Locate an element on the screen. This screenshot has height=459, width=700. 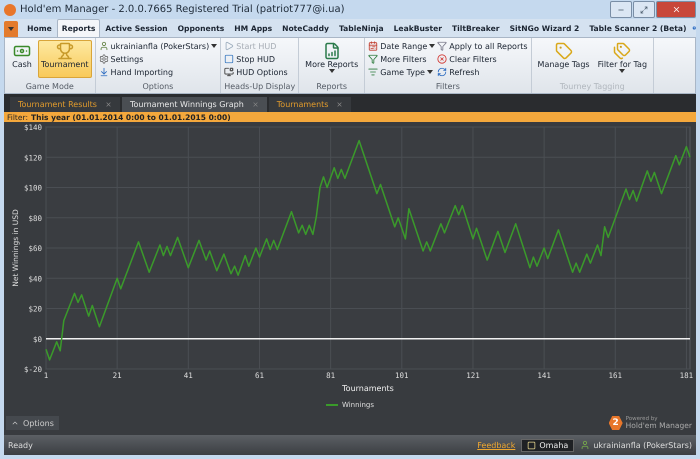
group-label: Game Mode is located at coordinates (49, 87).